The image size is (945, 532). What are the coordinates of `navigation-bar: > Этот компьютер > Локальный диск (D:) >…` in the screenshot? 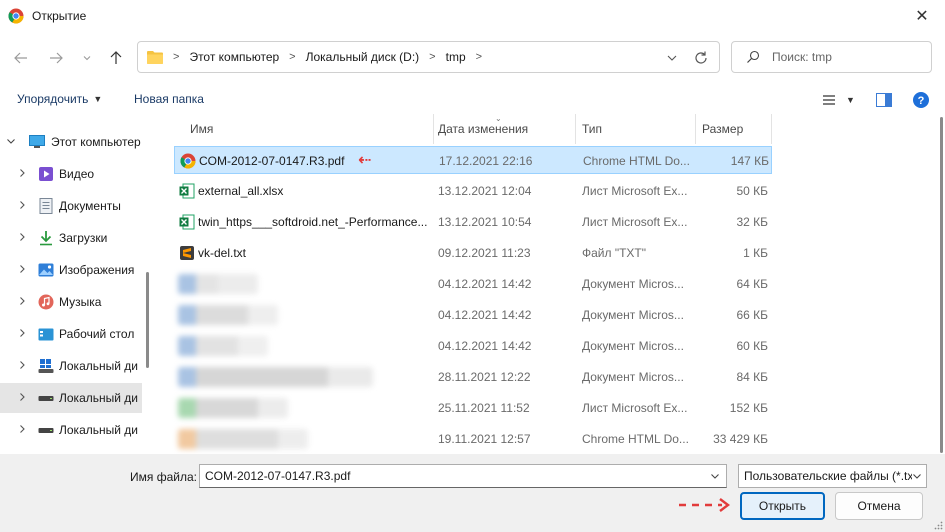 It's located at (472, 58).